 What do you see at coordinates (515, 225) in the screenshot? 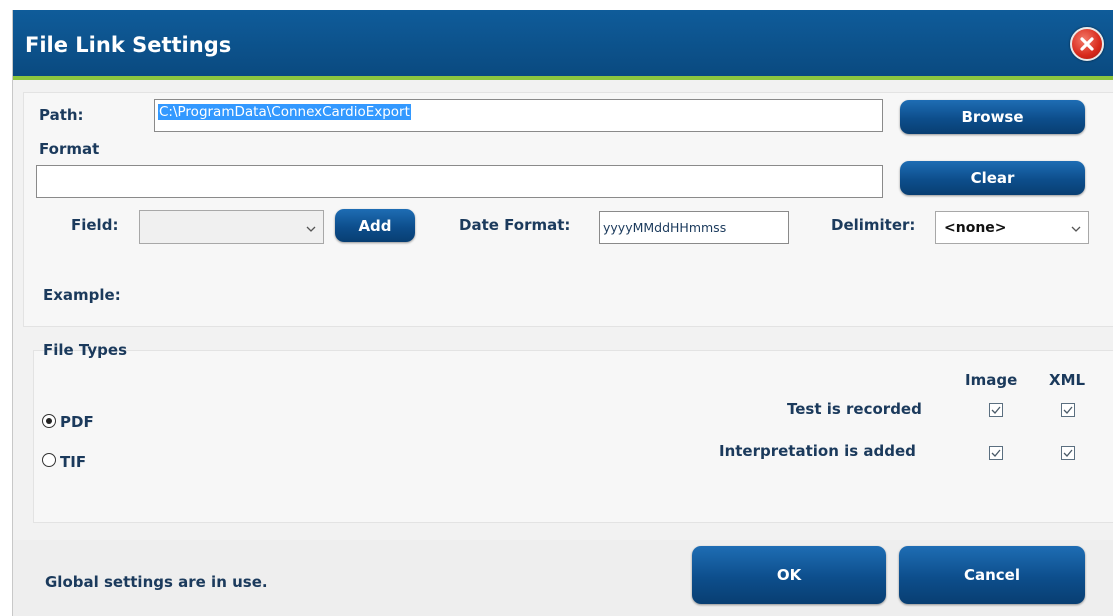
I see `date-format-label: Date Format:` at bounding box center [515, 225].